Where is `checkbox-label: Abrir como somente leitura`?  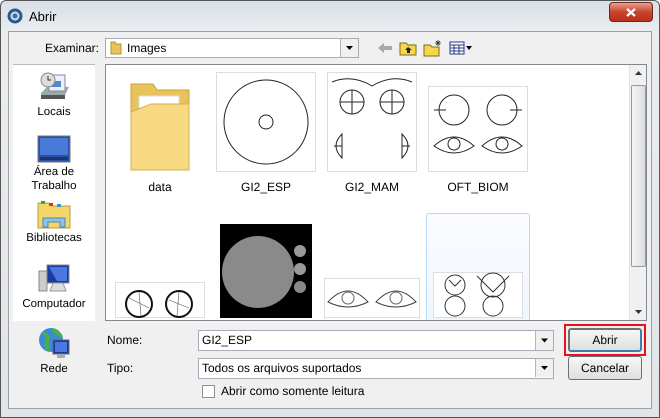
checkbox-label: Abrir como somente leitura is located at coordinates (292, 391).